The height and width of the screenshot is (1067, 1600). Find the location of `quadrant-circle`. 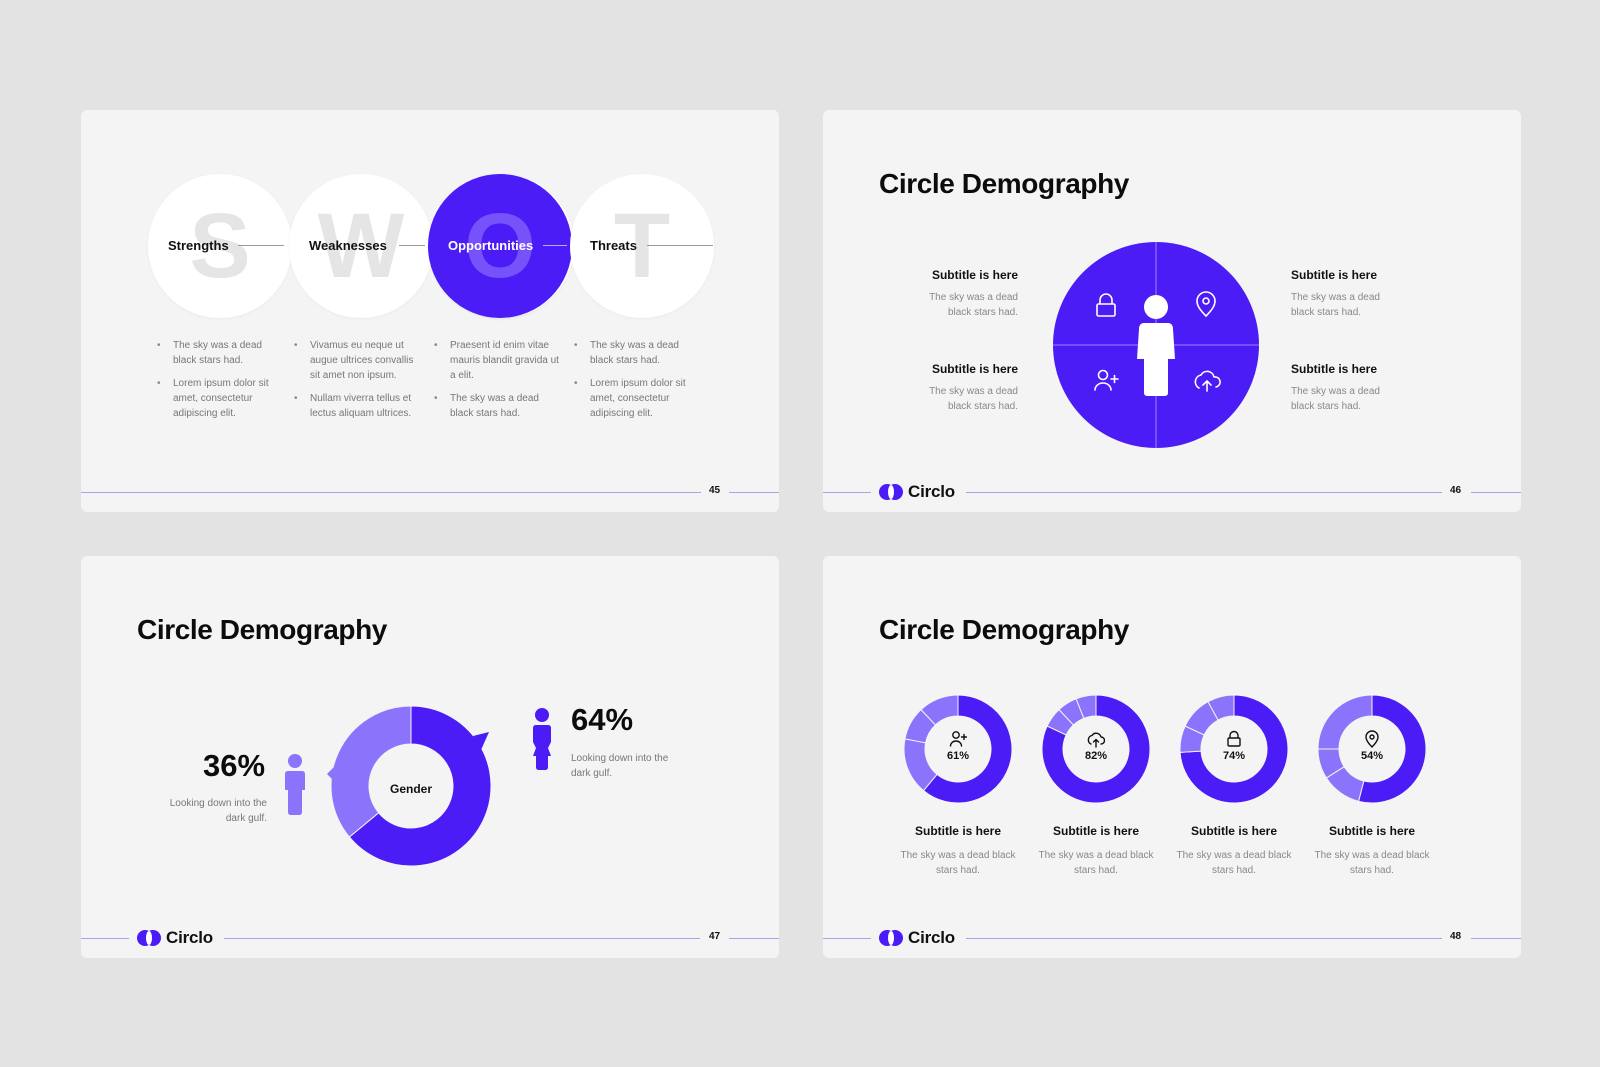

quadrant-circle is located at coordinates (1156, 345).